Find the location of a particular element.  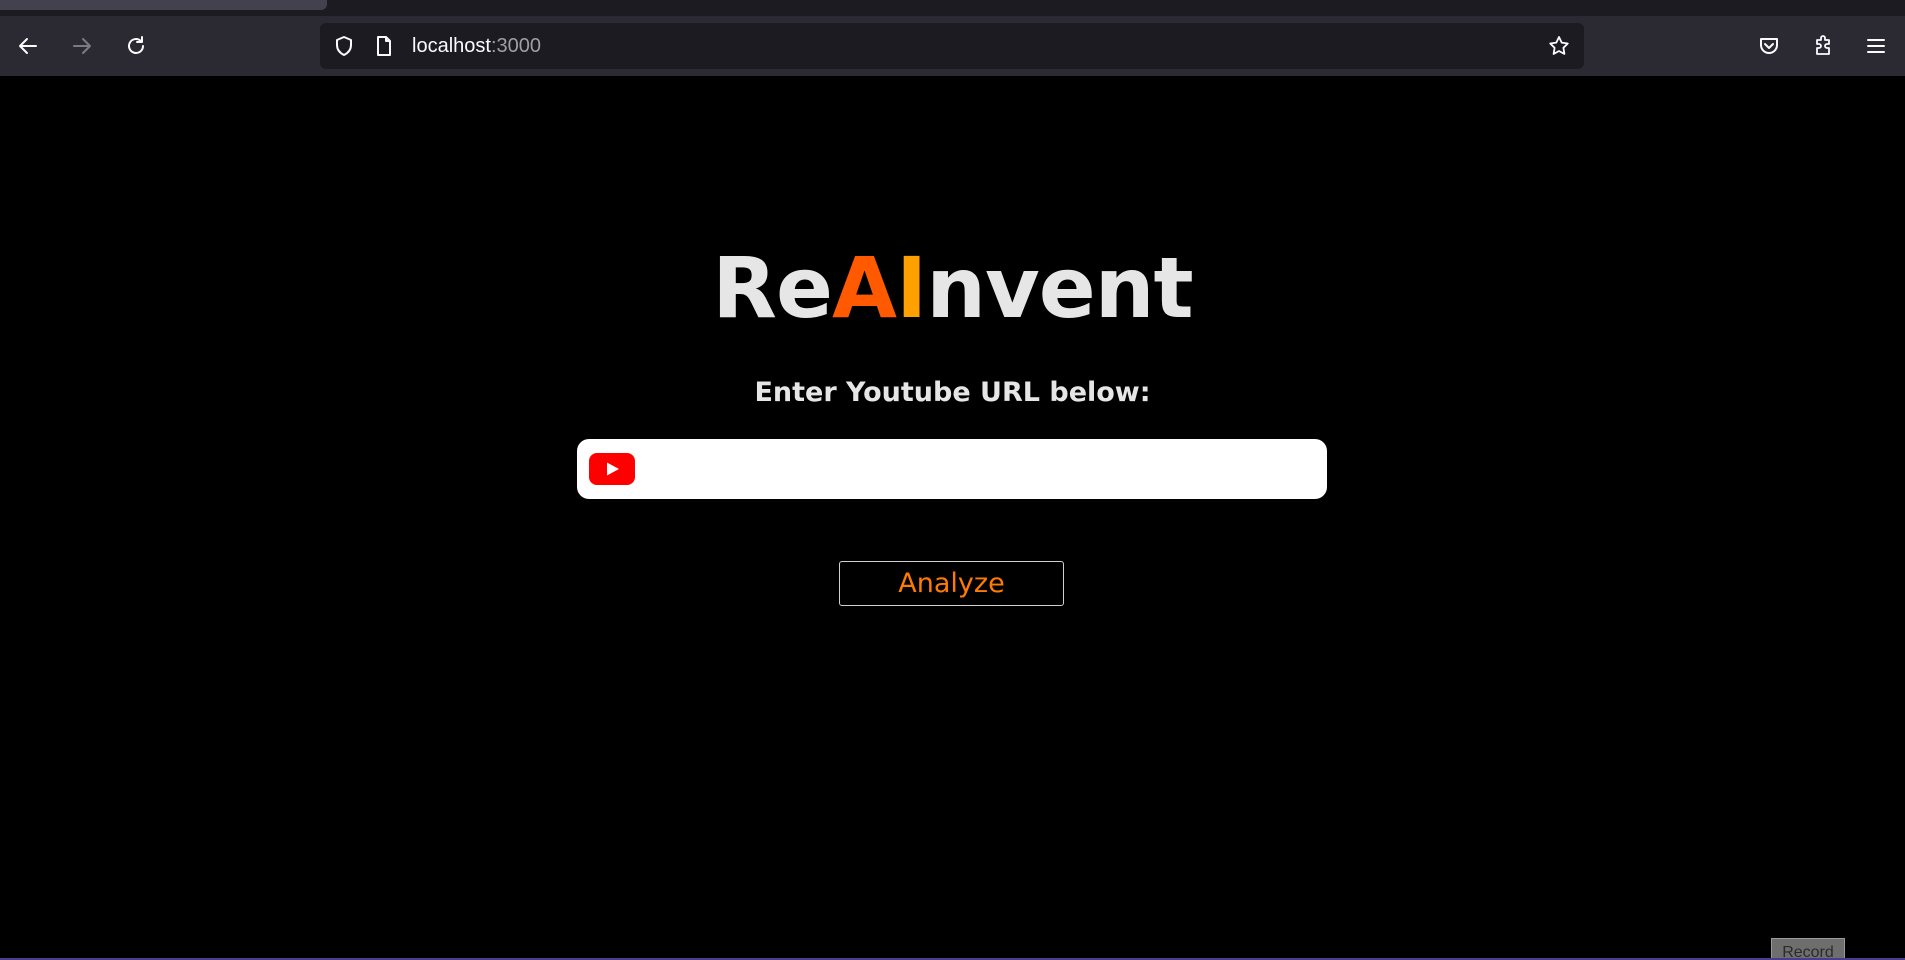

extensions-icon is located at coordinates (1823, 45).